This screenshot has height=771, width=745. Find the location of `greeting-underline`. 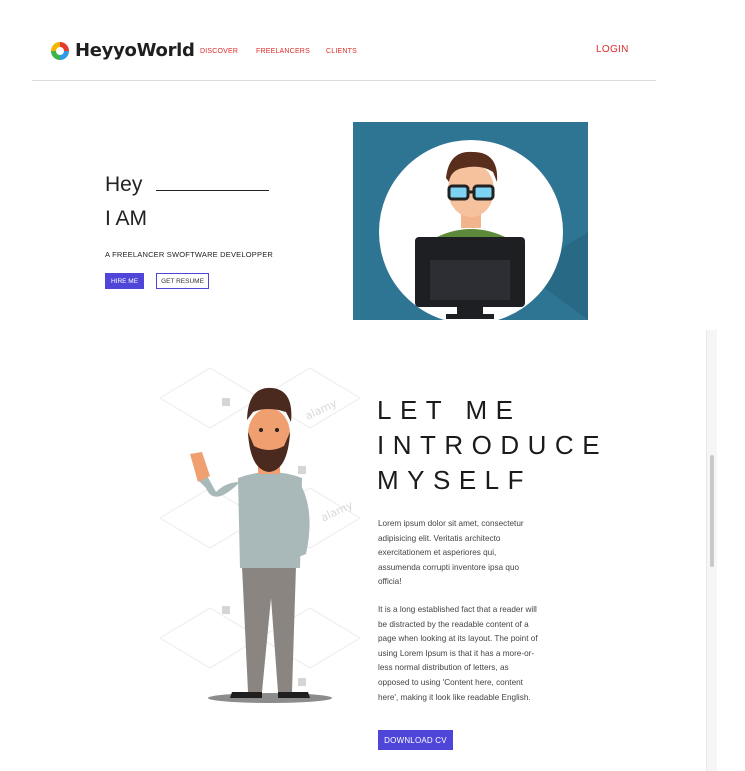

greeting-underline is located at coordinates (213, 190).